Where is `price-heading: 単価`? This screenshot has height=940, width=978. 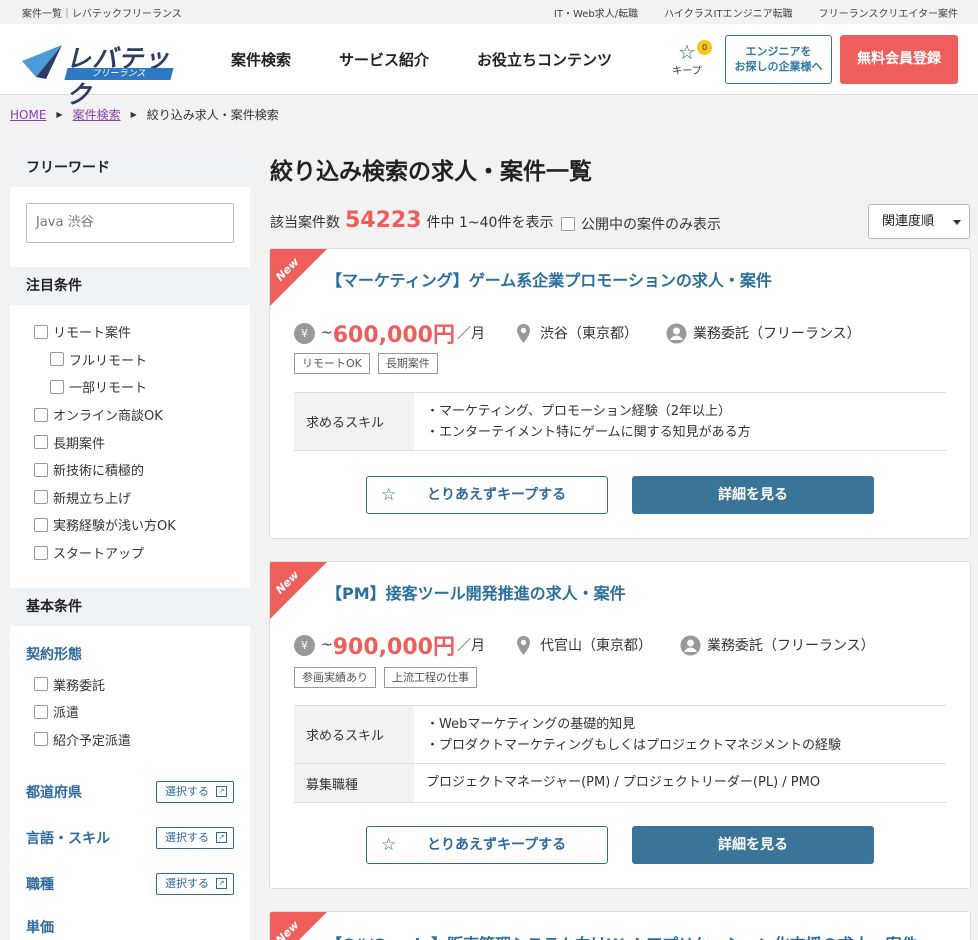 price-heading: 単価 is located at coordinates (40, 928).